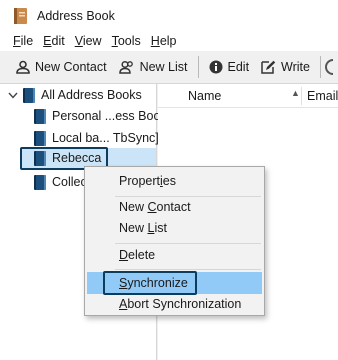  Describe the element at coordinates (229, 67) in the screenshot. I see `edit-button: Edit` at that location.